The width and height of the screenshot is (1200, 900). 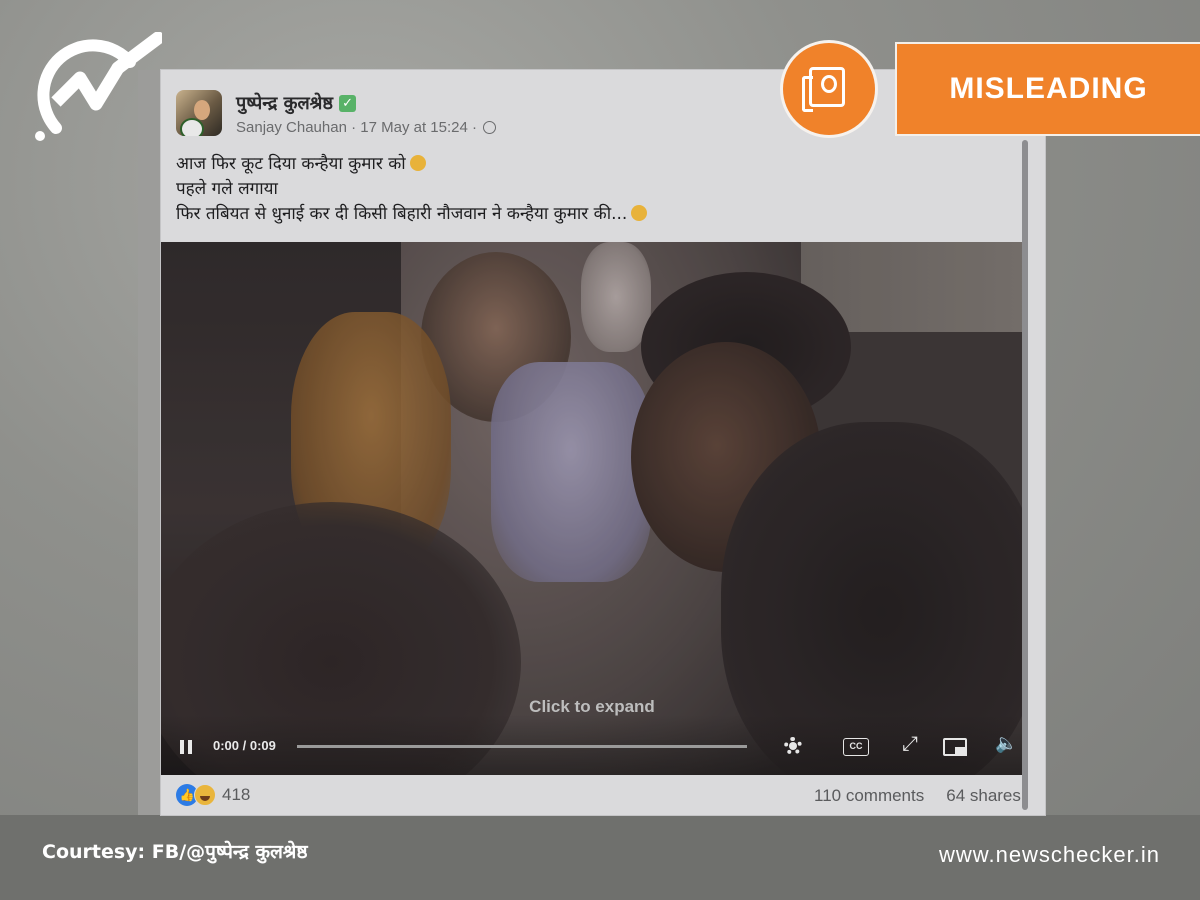 I want to click on post-line-2: पहले गले लगाया, so click(x=227, y=189).